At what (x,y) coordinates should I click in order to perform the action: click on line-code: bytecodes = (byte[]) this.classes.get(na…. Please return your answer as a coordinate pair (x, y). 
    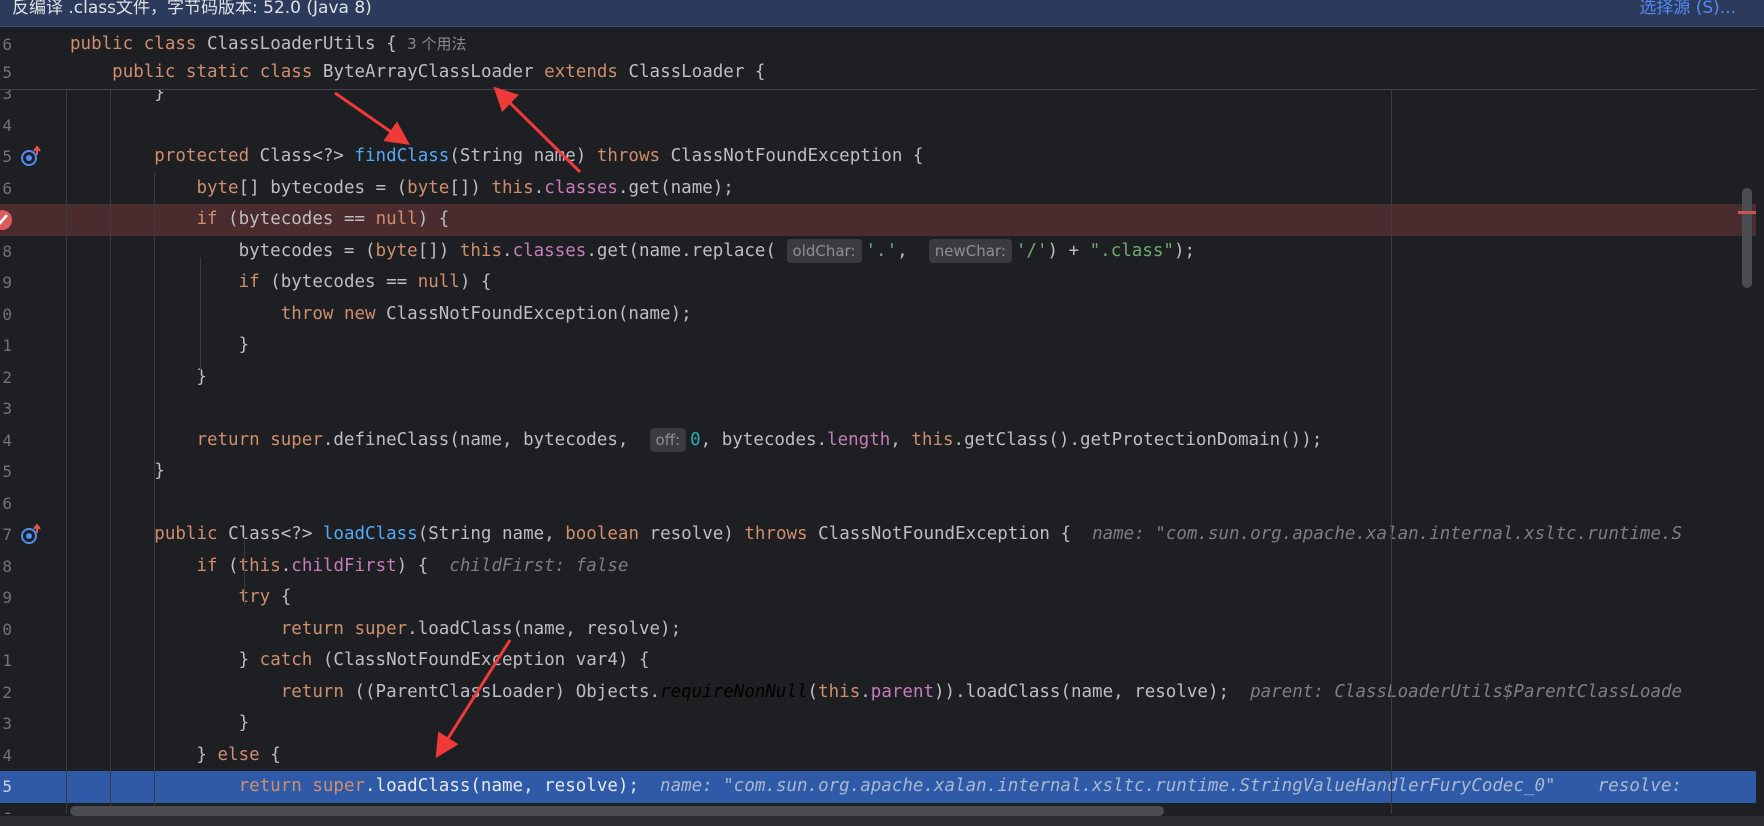
    Looking at the image, I should click on (632, 252).